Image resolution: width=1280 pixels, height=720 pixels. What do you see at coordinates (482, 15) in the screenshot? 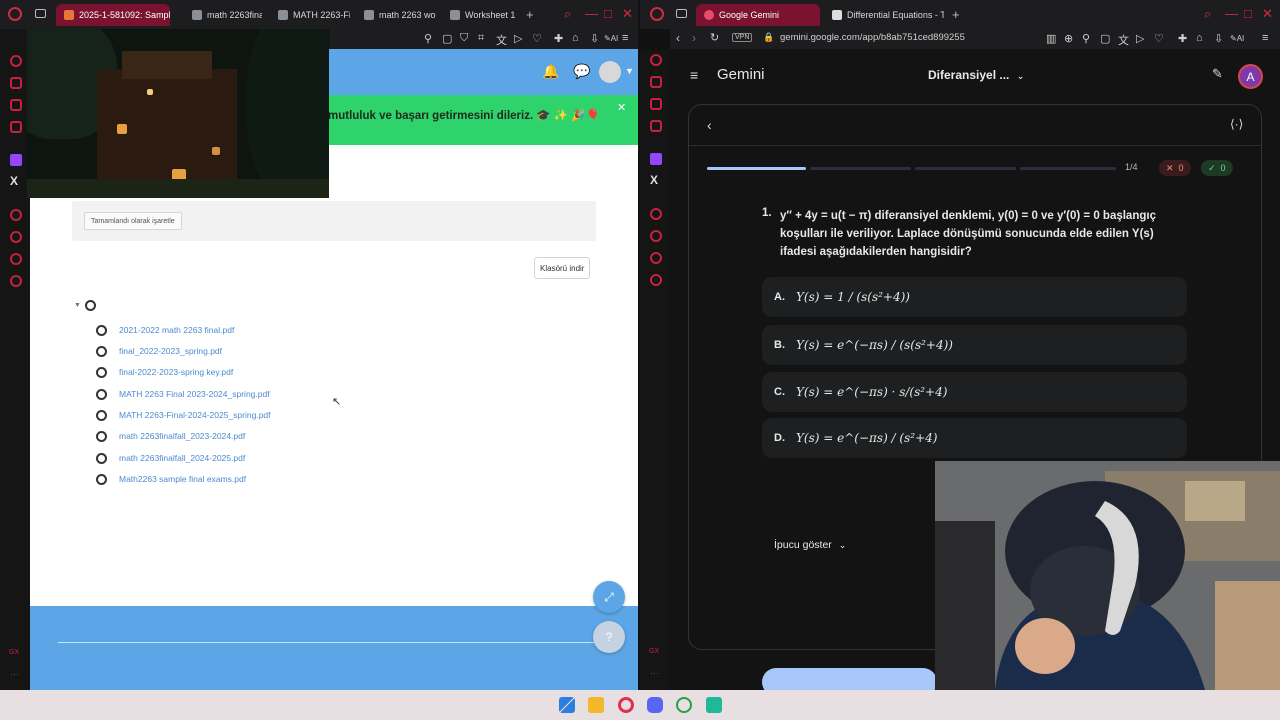
I see `tab-worksheet-1: Worksheet 1` at bounding box center [482, 15].